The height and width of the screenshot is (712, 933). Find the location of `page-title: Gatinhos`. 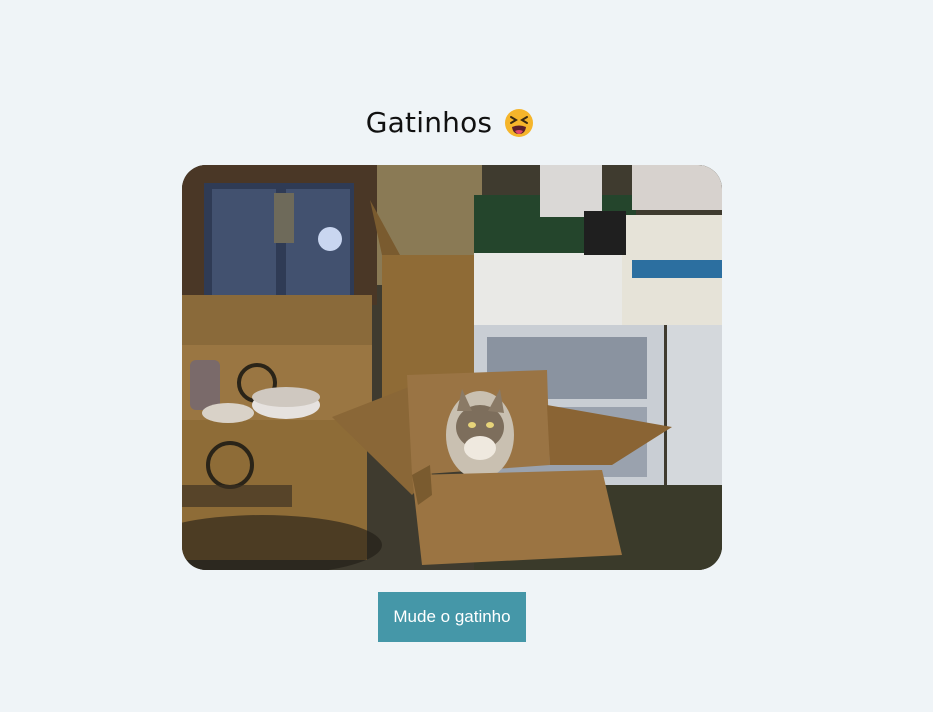

page-title: Gatinhos is located at coordinates (429, 122).